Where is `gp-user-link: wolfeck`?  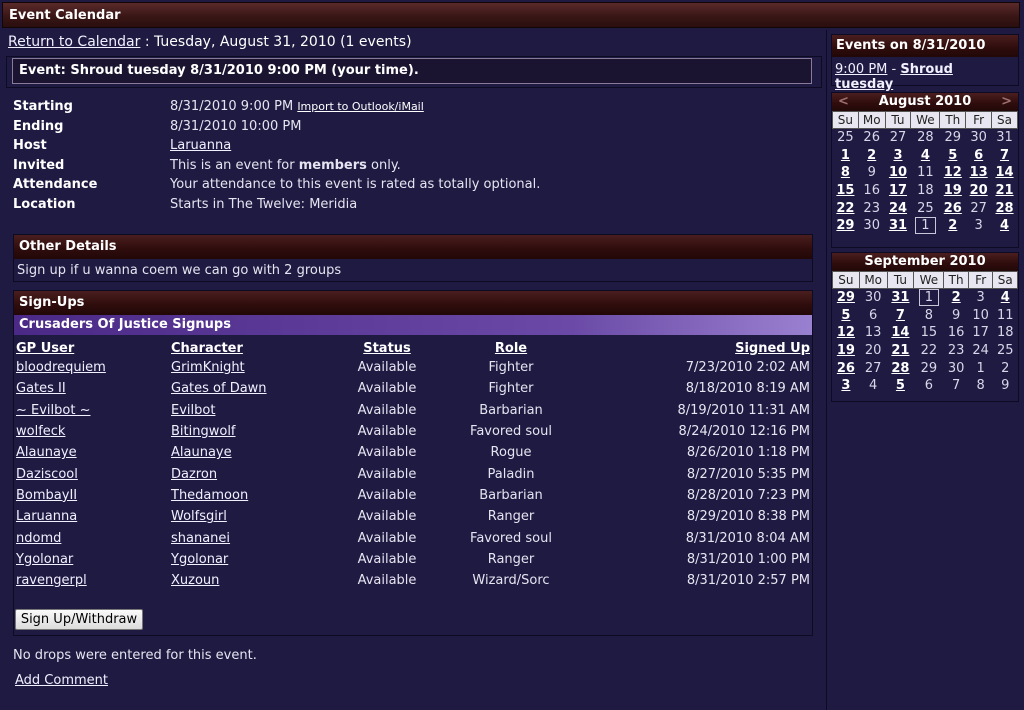
gp-user-link: wolfeck is located at coordinates (40, 431).